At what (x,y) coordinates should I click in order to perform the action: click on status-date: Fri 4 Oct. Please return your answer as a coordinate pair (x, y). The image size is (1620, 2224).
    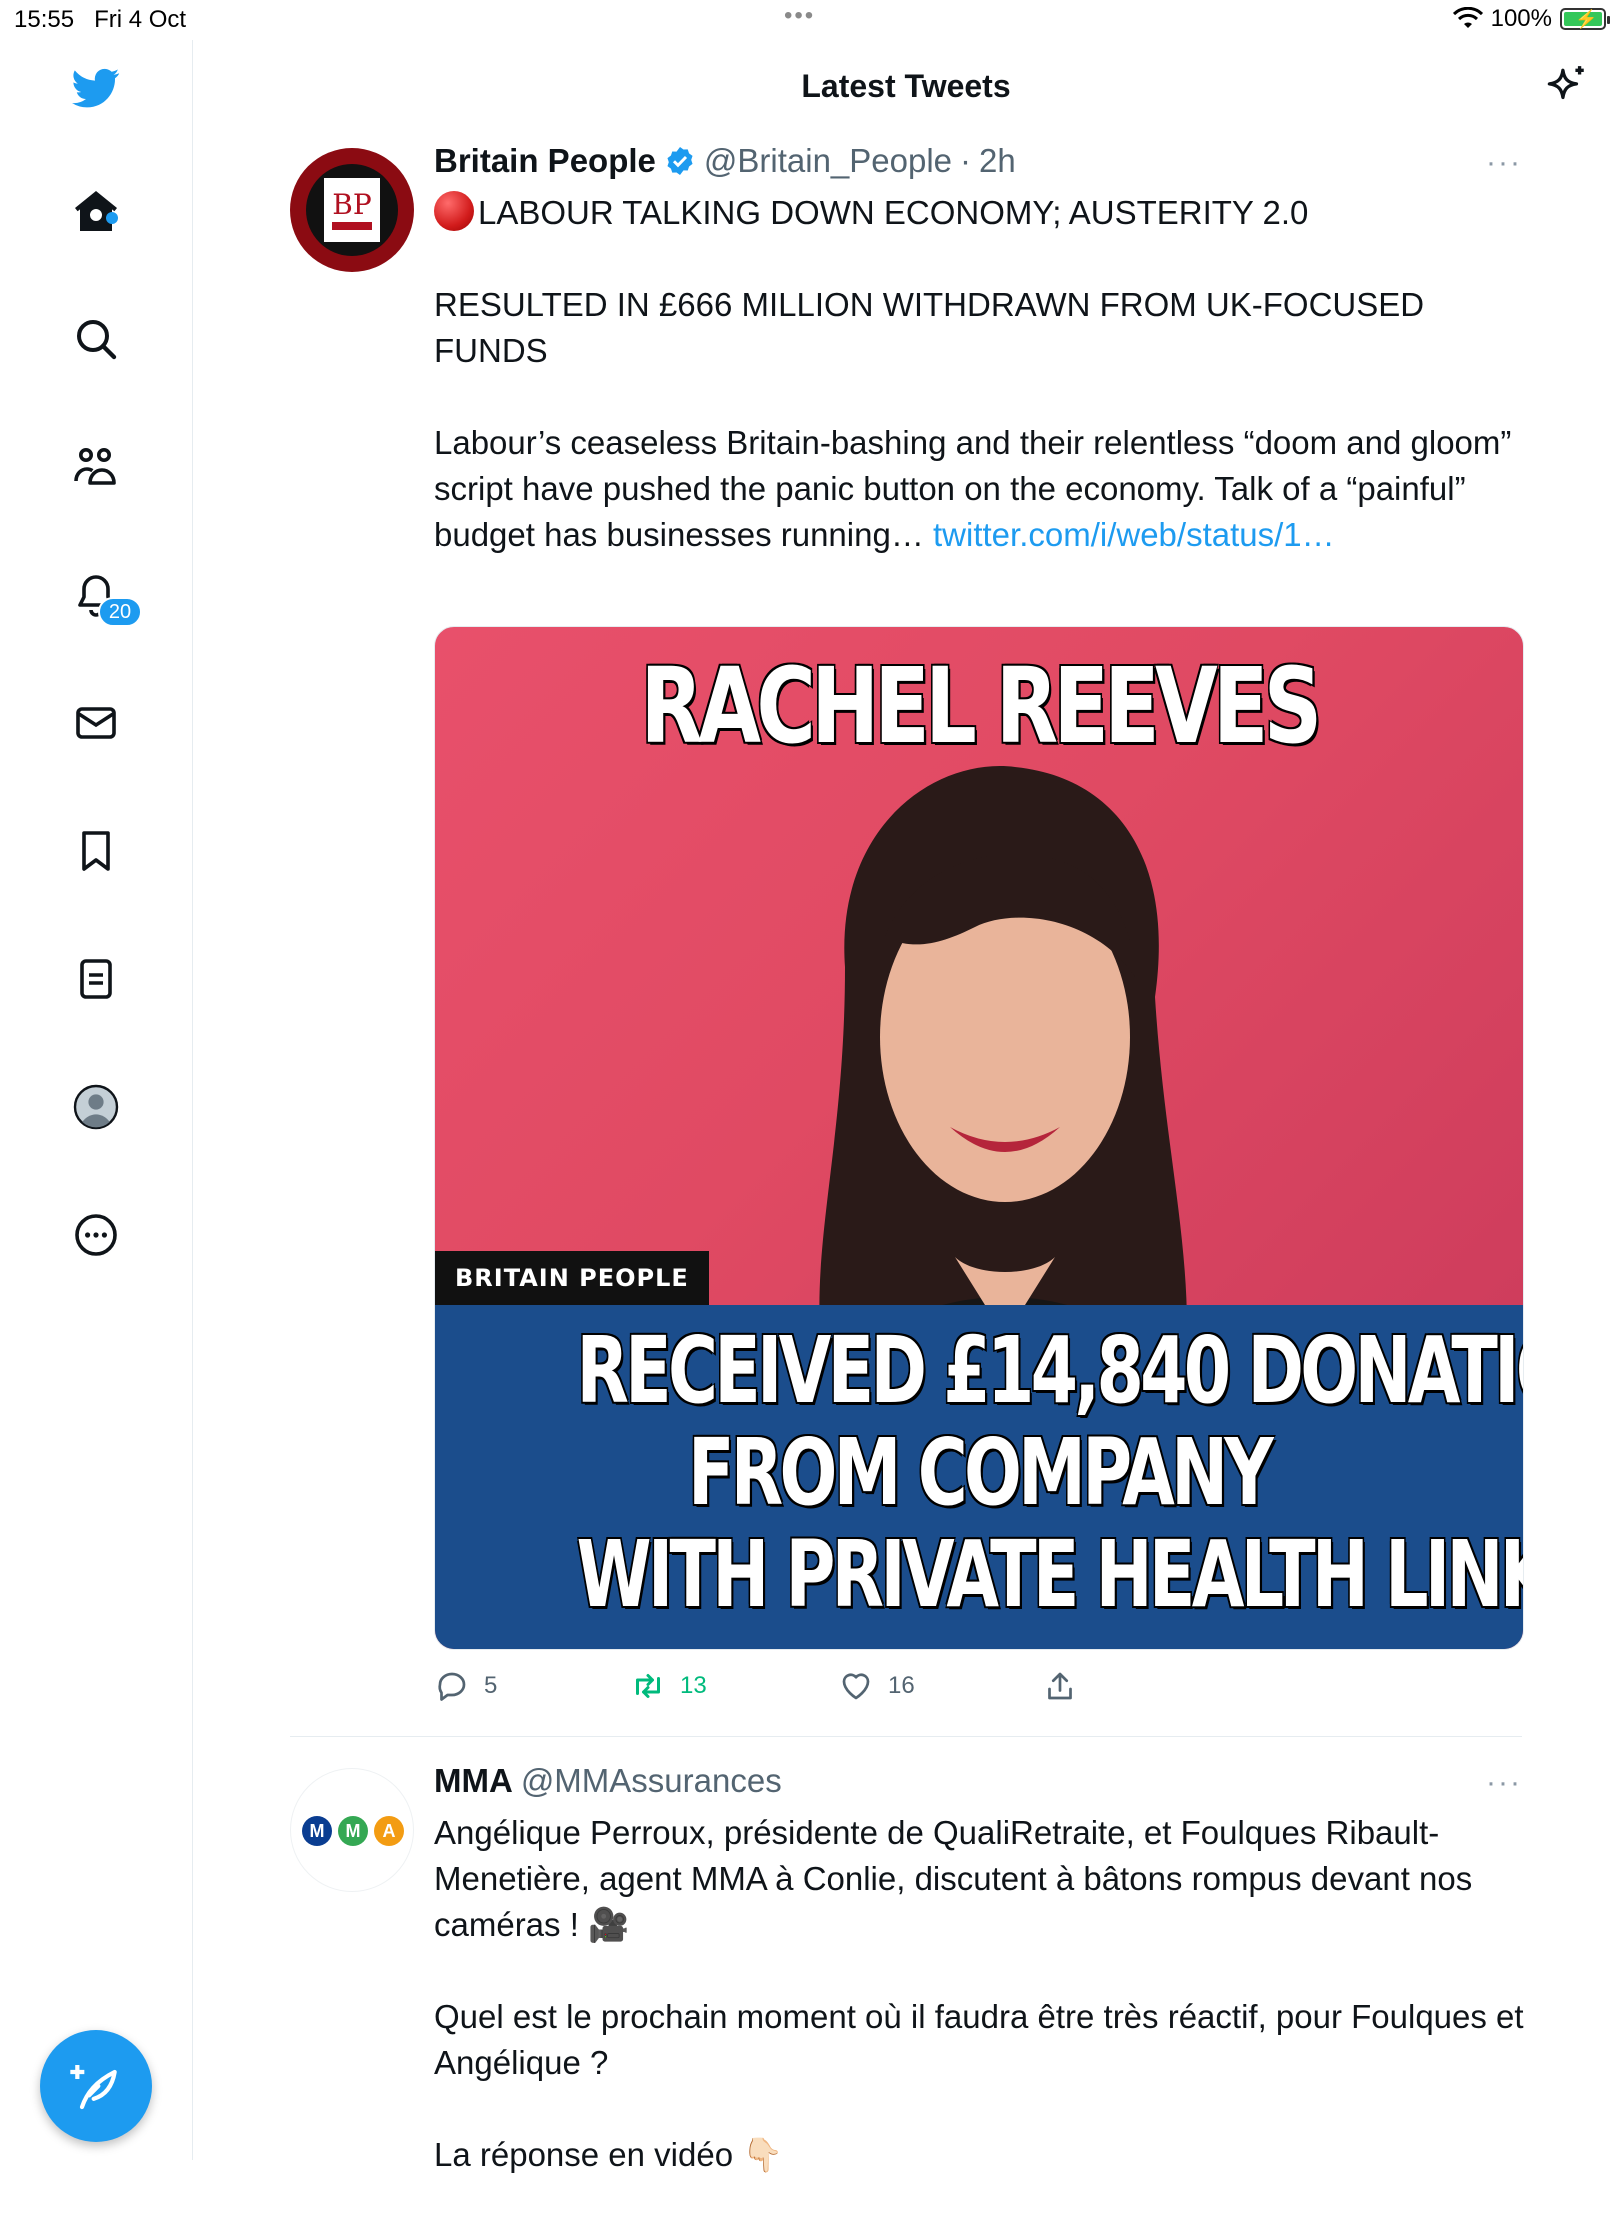
    Looking at the image, I should click on (140, 19).